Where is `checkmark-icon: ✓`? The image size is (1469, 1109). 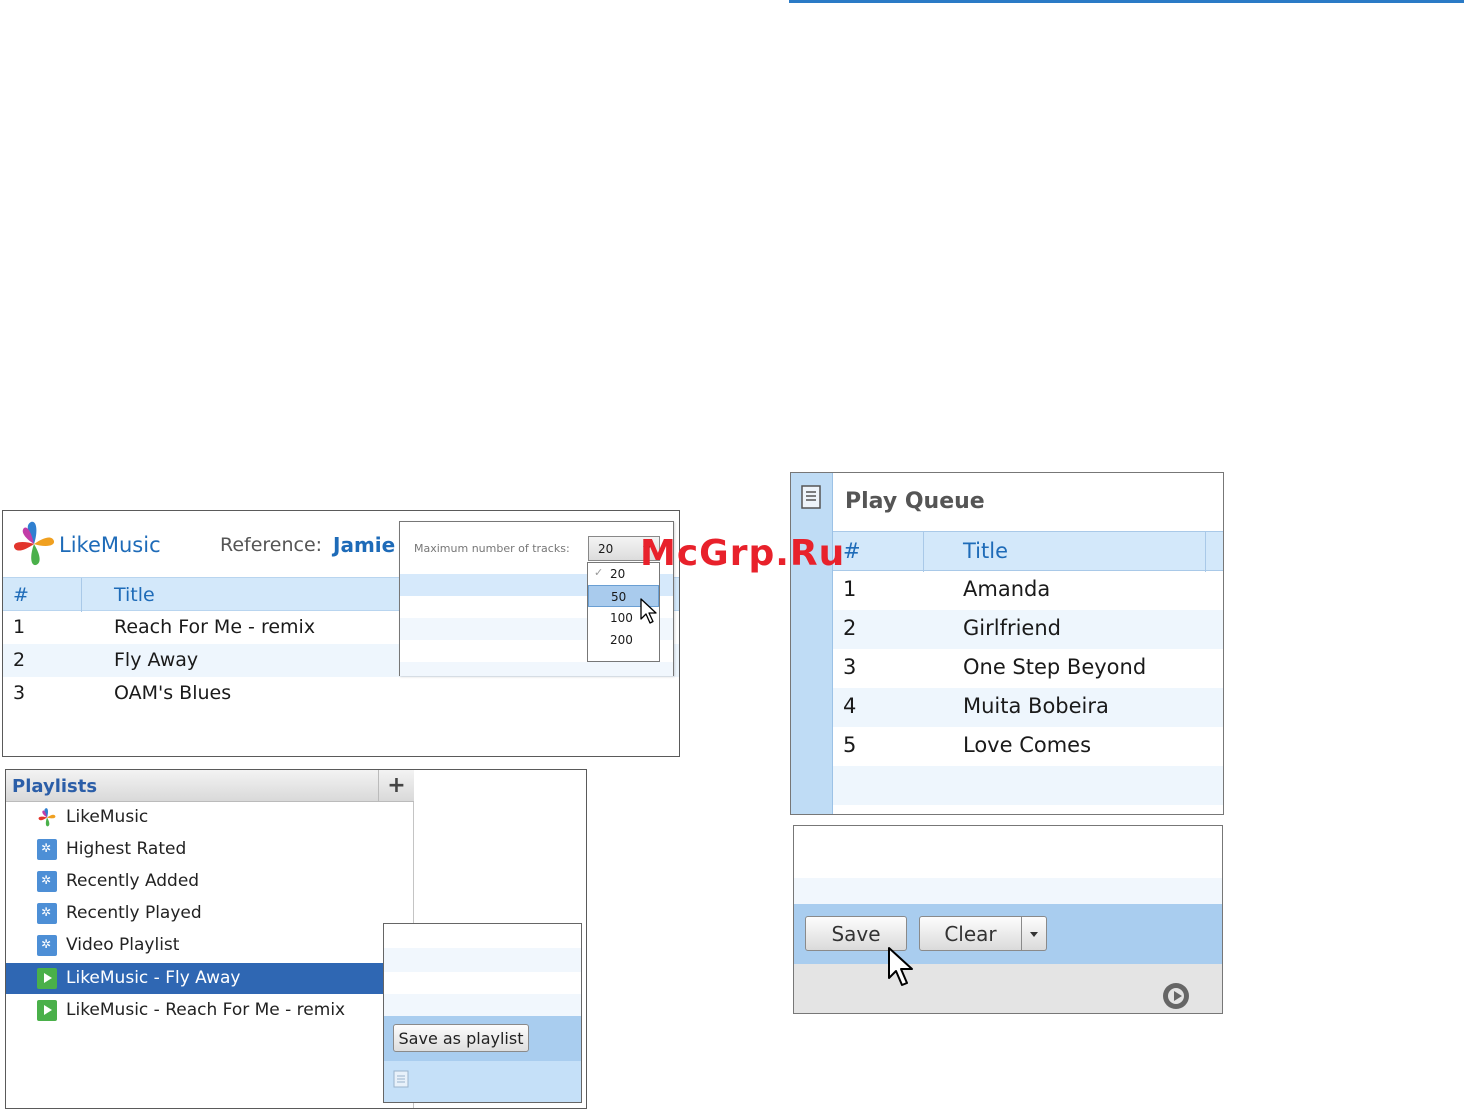
checkmark-icon: ✓ is located at coordinates (599, 572).